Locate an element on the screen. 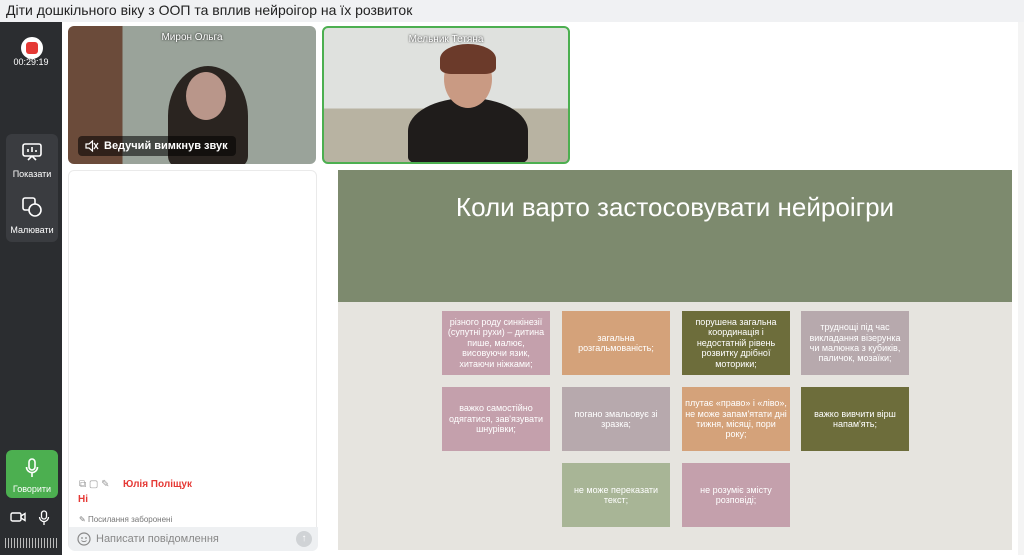  chat-input-bar: Написати повідомлення ↑ is located at coordinates (193, 539).